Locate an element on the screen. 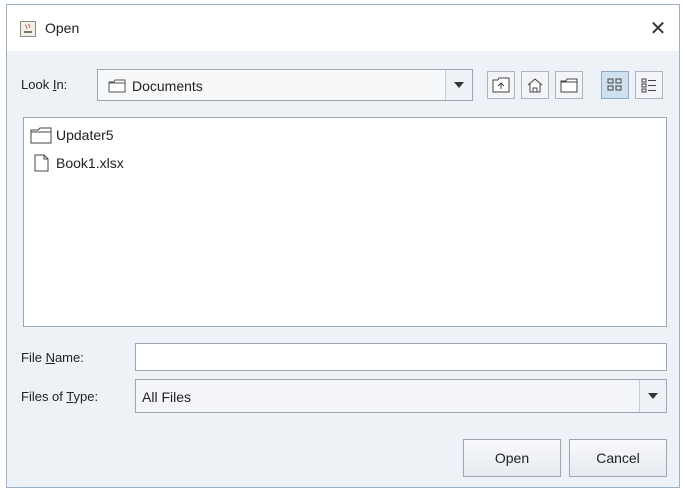  window-title: Open is located at coordinates (62, 28).